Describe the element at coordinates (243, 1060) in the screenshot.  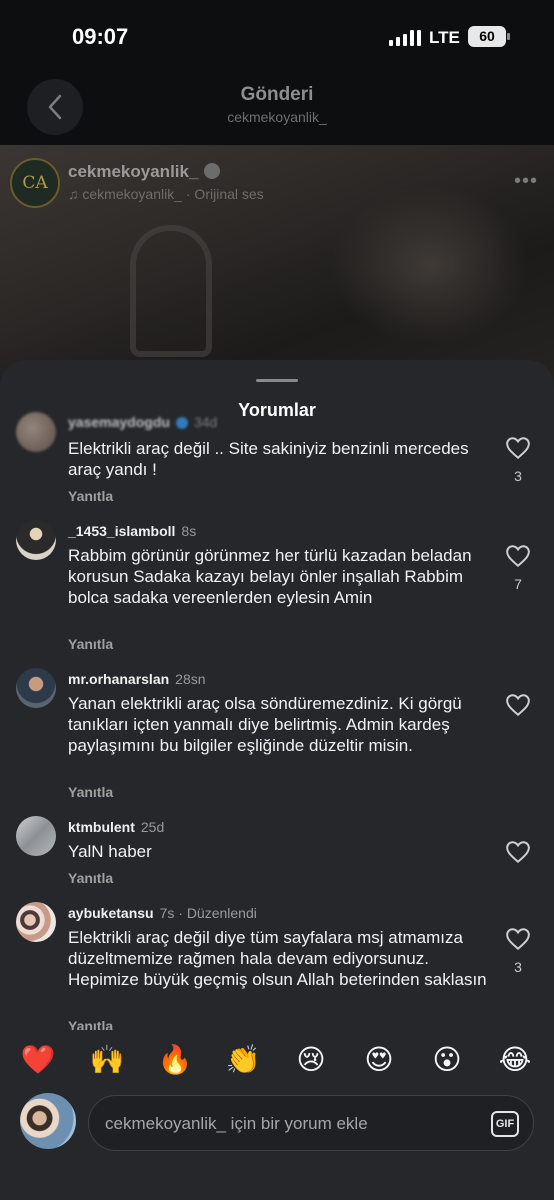
I see `clapping-hands-emoji-icon: 👏` at that location.